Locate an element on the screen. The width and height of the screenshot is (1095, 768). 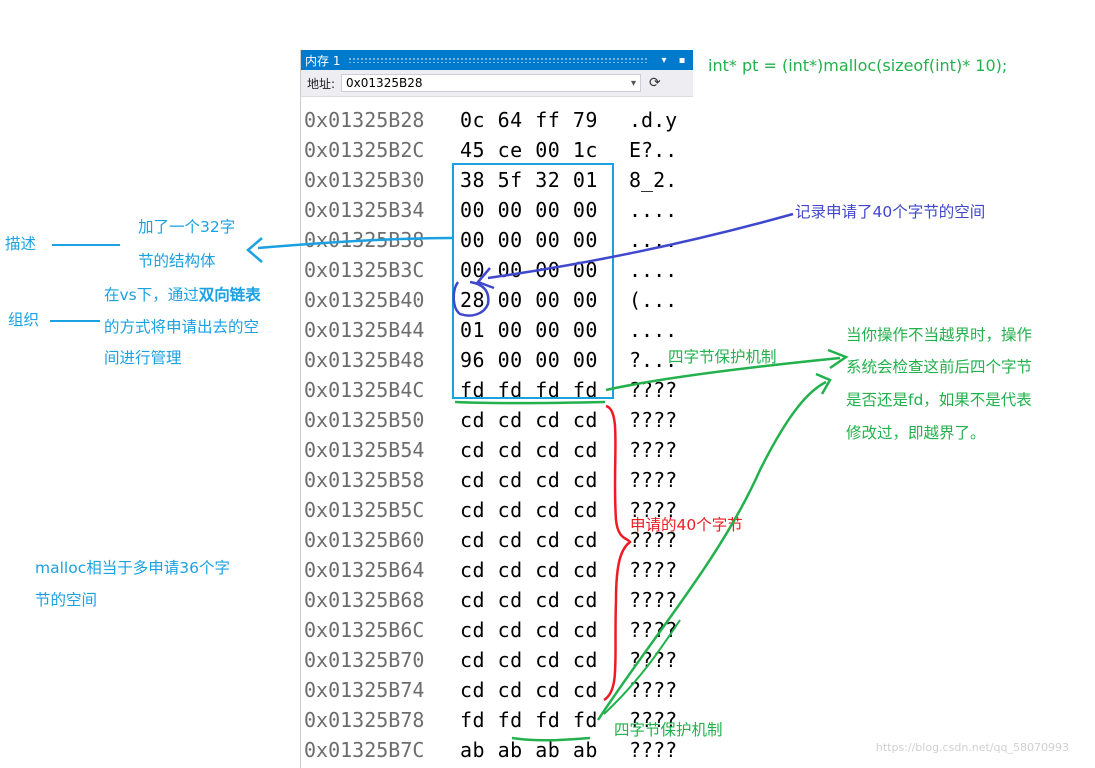
guard-top-arrow is located at coordinates (723, 374).